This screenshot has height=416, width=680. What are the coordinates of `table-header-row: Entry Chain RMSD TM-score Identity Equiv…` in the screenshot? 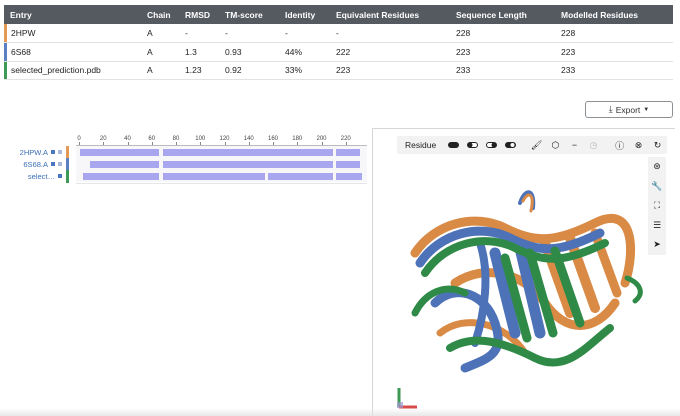 It's located at (338, 14).